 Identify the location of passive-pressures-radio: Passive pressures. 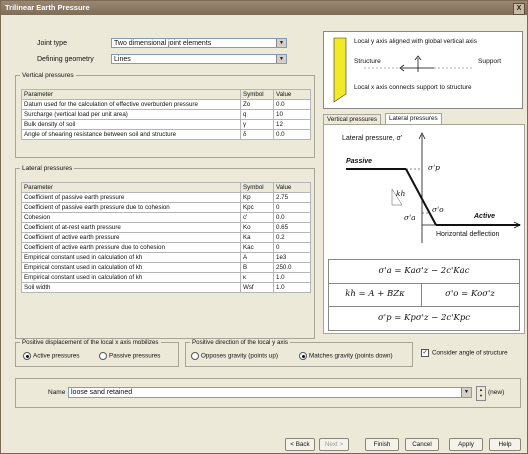
(129, 356).